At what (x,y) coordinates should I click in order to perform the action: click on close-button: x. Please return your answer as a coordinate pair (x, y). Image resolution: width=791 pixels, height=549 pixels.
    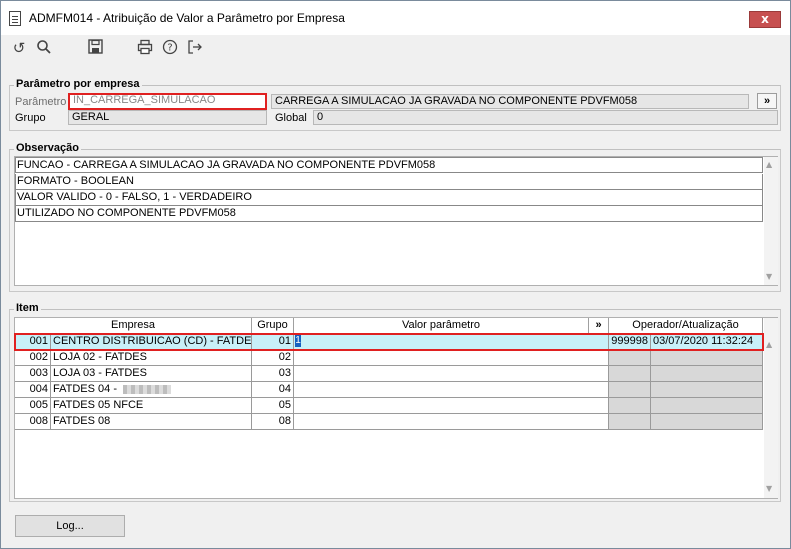
    Looking at the image, I should click on (765, 19).